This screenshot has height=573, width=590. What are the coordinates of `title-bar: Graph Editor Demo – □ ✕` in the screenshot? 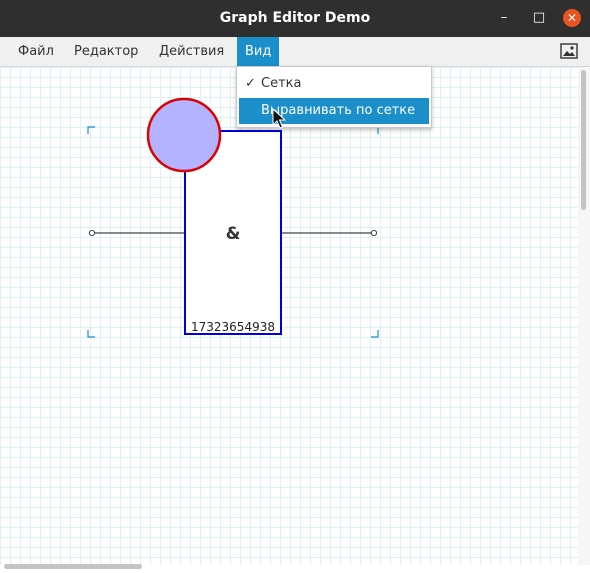 It's located at (295, 18).